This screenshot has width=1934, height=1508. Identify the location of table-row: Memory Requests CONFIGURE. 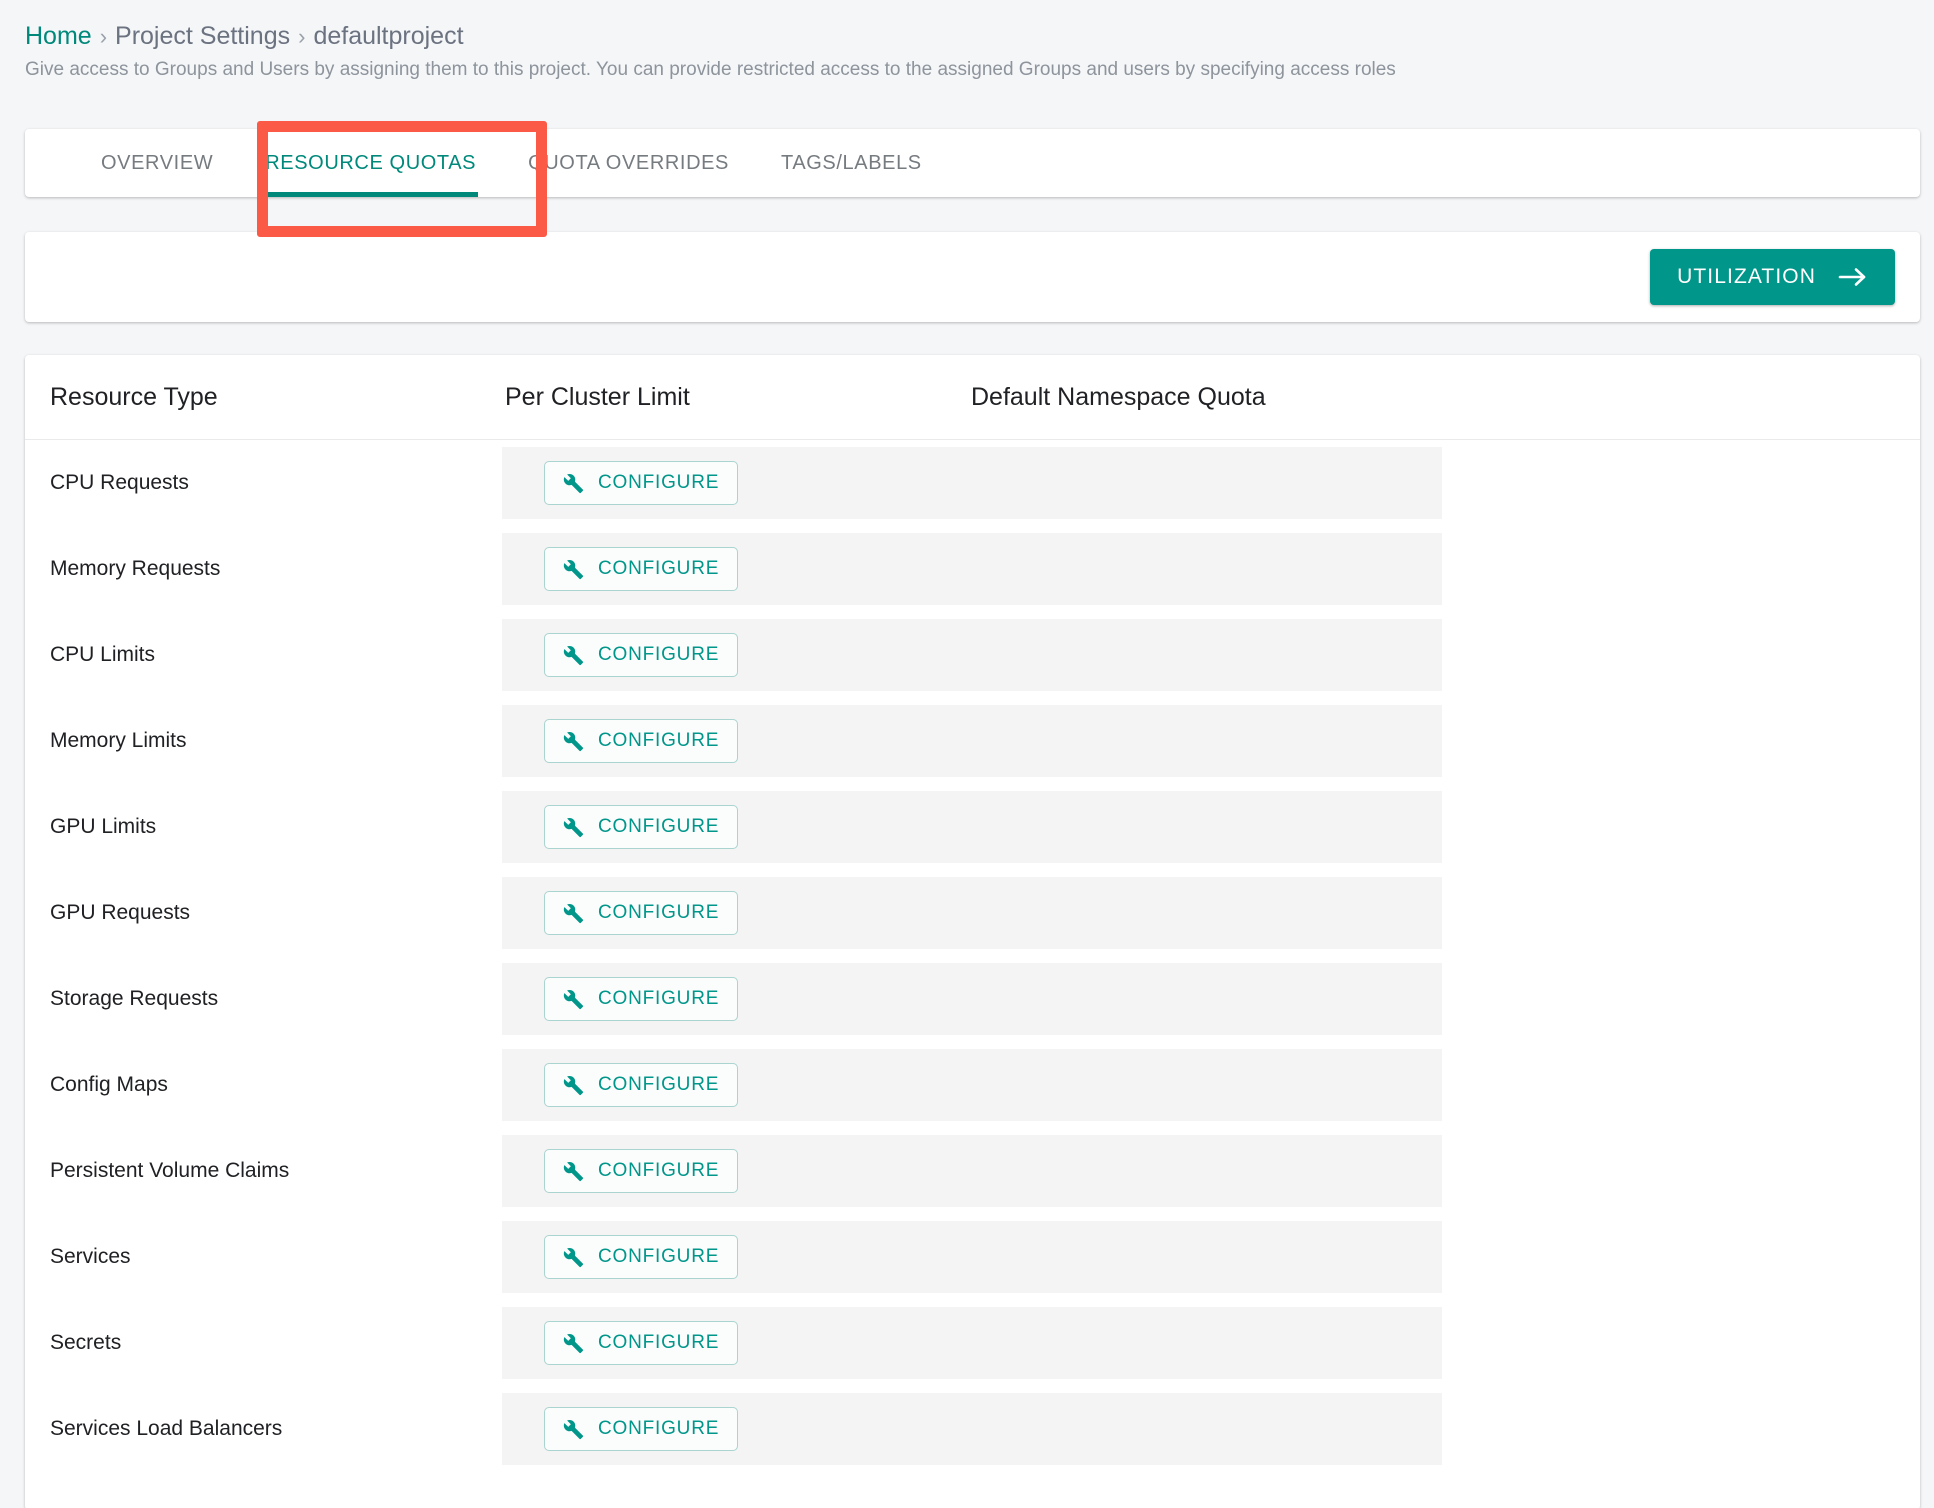
(972, 569).